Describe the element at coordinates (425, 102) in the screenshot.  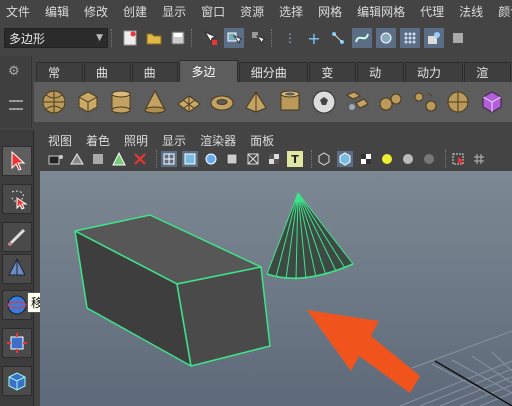
I see `separate-icon` at that location.